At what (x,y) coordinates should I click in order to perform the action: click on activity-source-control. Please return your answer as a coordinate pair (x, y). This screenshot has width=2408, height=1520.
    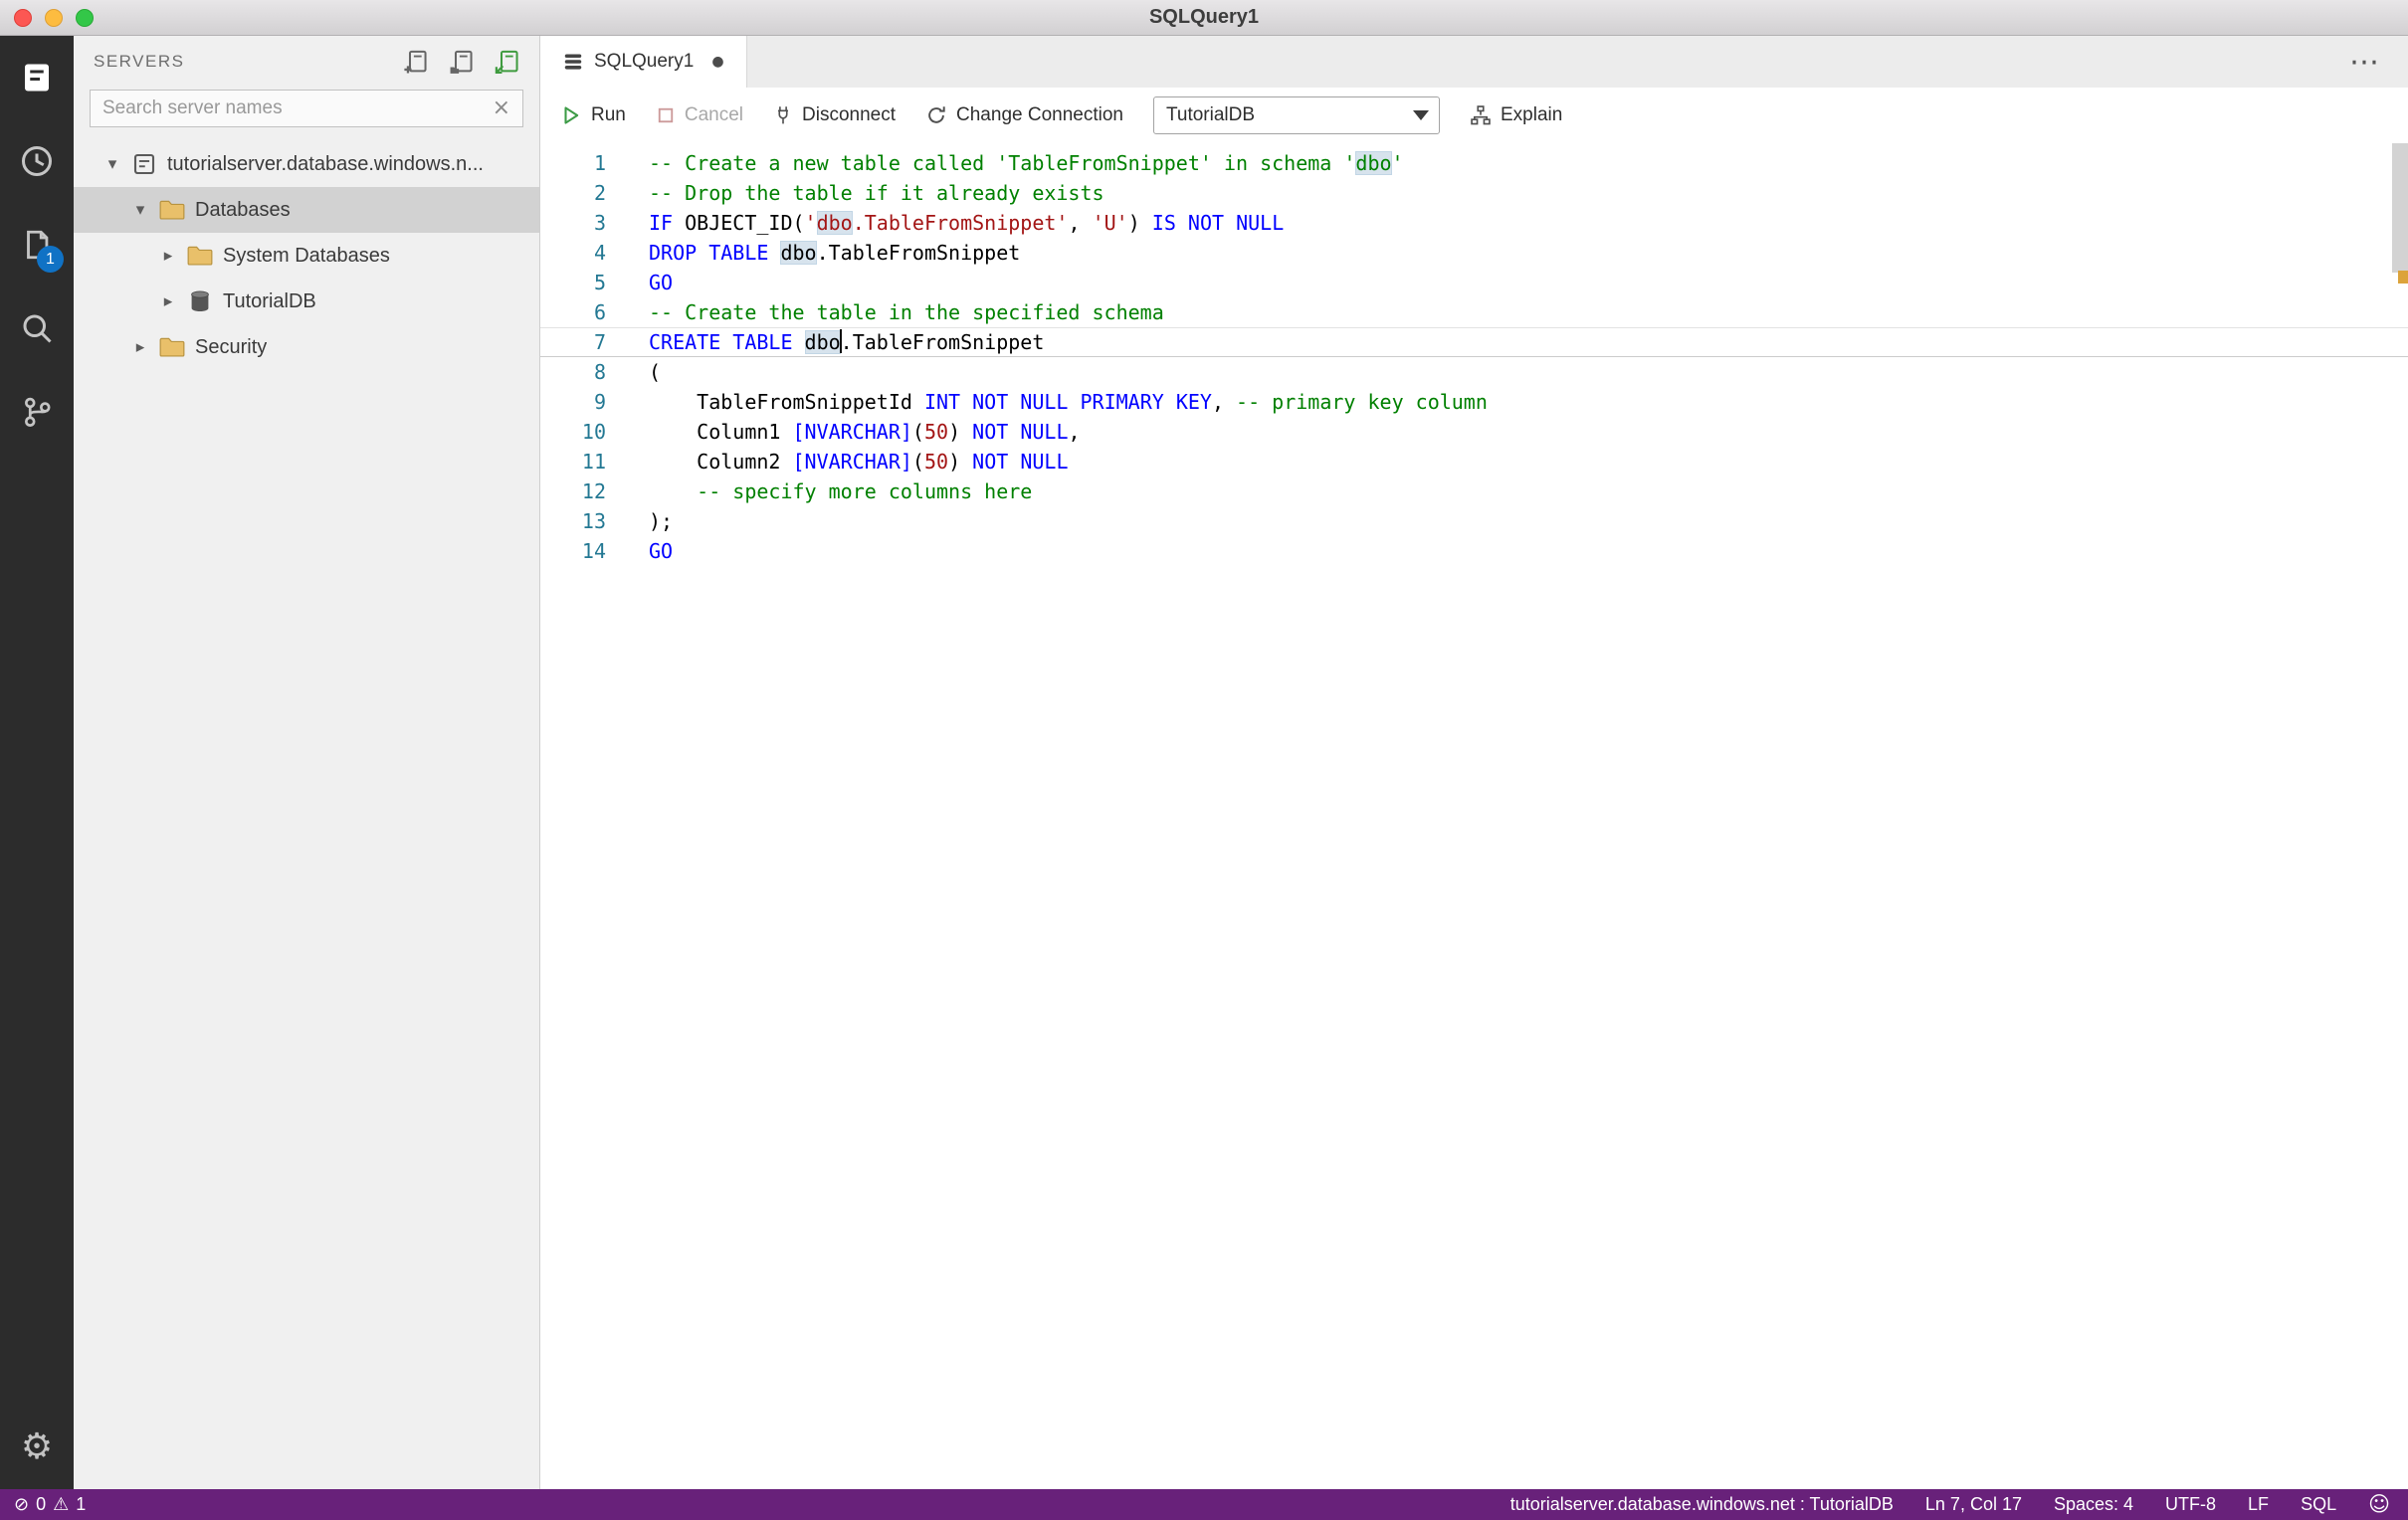
    Looking at the image, I should click on (37, 412).